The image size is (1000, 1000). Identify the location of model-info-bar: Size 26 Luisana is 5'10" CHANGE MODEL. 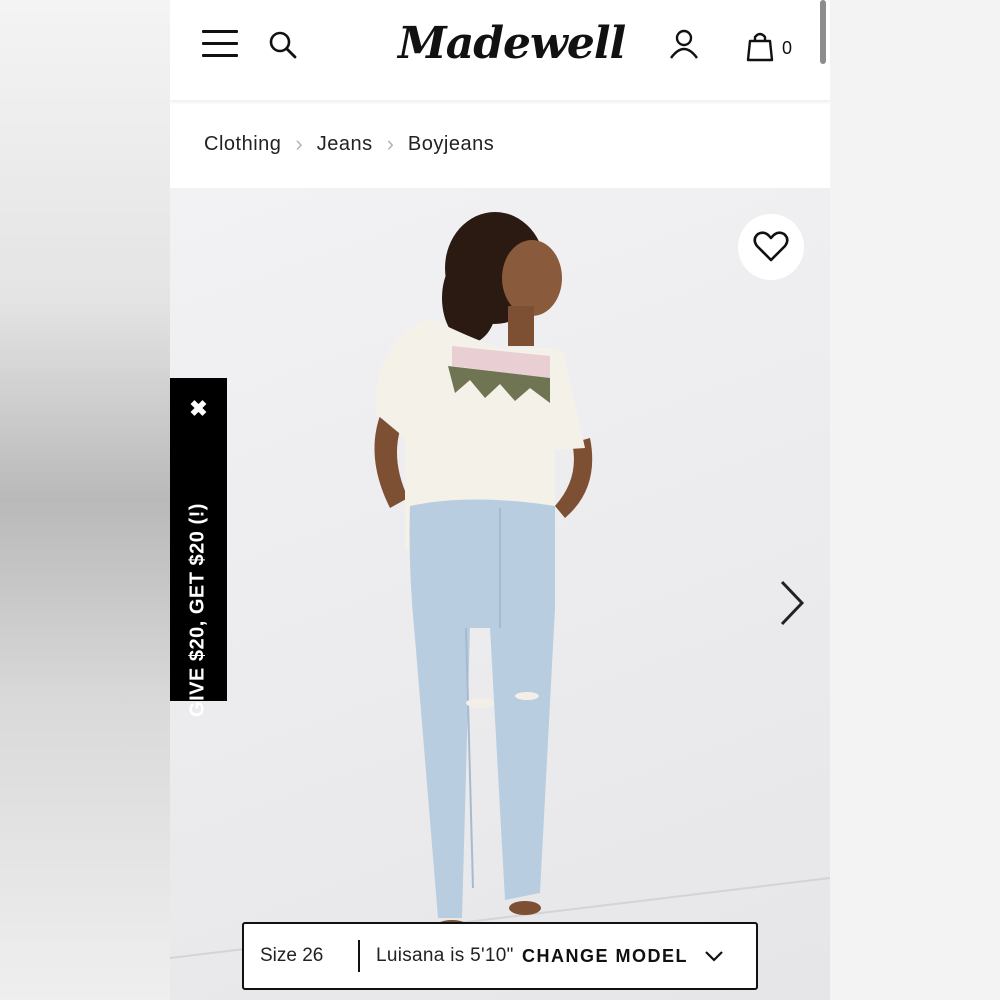
(500, 956).